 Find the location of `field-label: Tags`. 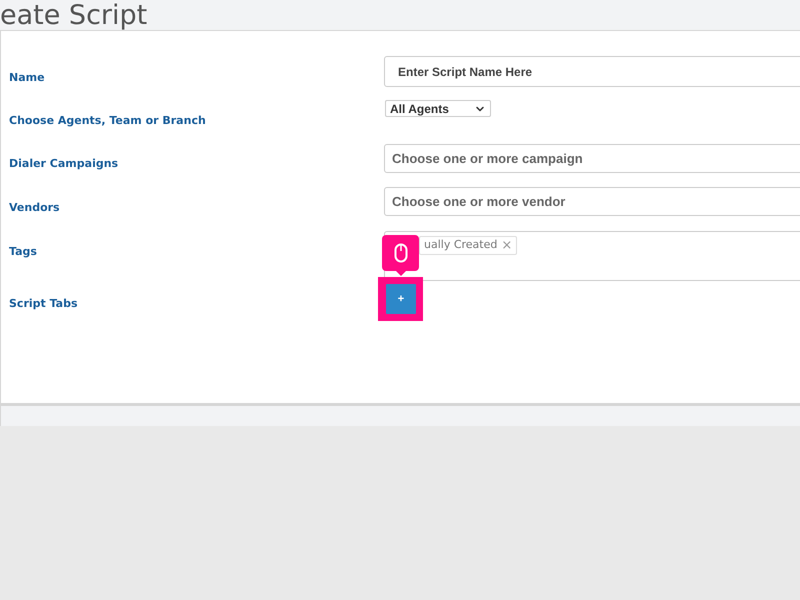

field-label: Tags is located at coordinates (23, 251).